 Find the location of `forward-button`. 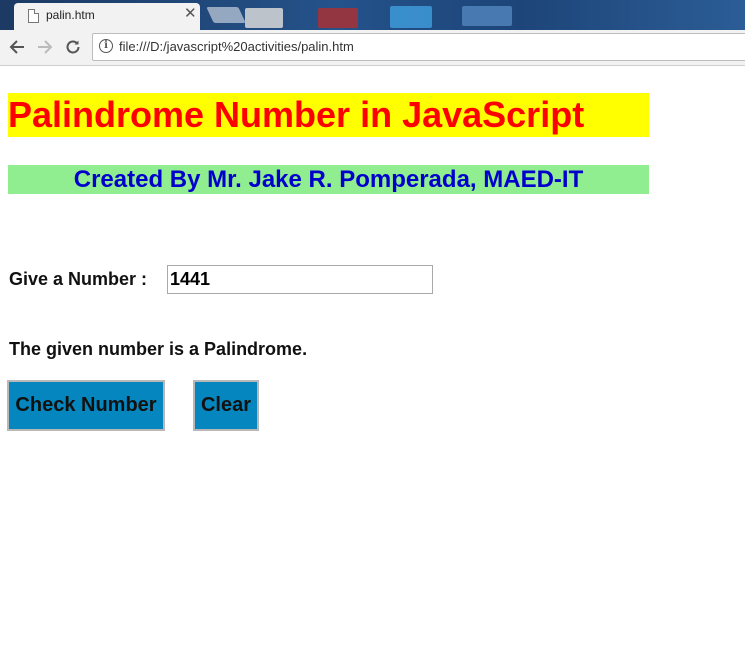

forward-button is located at coordinates (45, 47).